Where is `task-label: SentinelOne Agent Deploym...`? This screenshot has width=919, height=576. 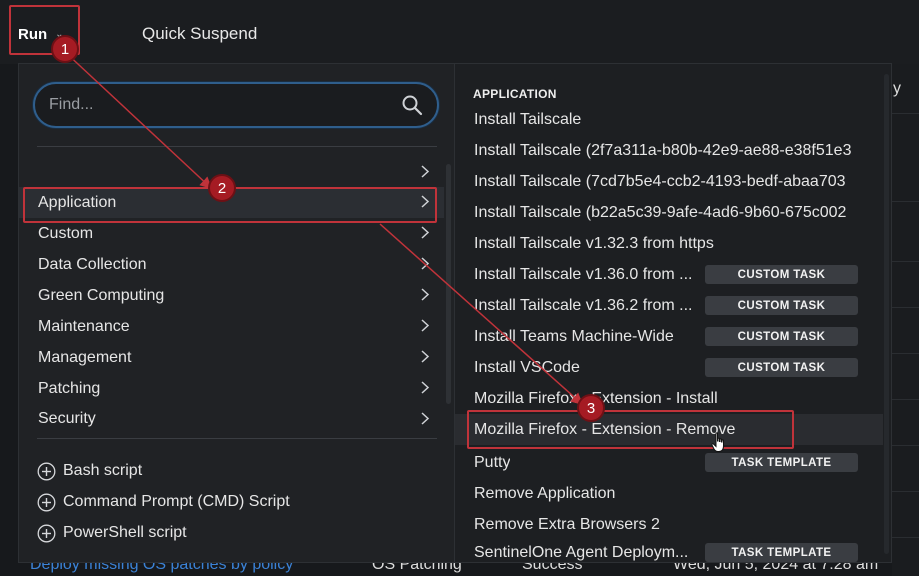 task-label: SentinelOne Agent Deploym... is located at coordinates (581, 552).